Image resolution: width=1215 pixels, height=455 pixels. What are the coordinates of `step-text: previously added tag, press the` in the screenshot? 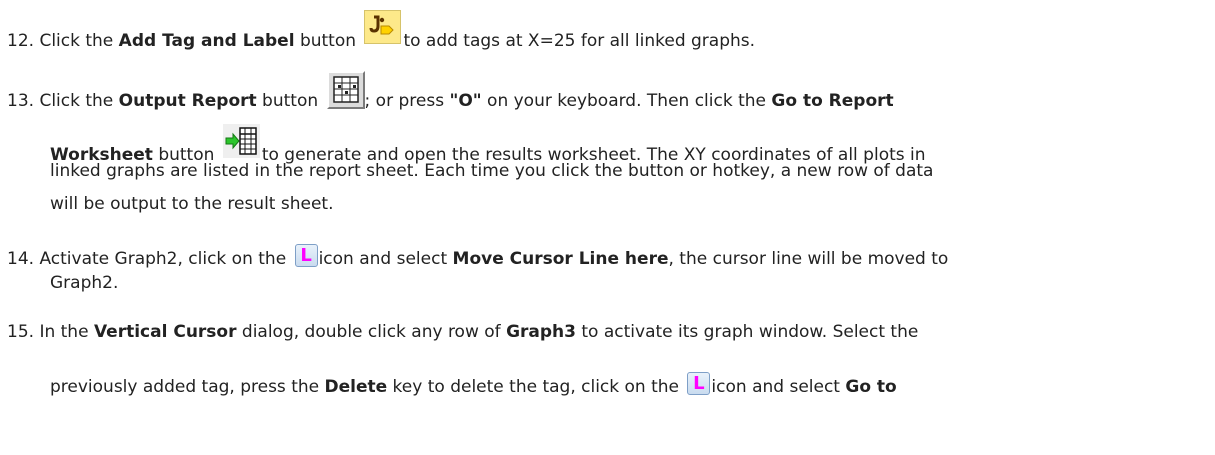 It's located at (187, 387).